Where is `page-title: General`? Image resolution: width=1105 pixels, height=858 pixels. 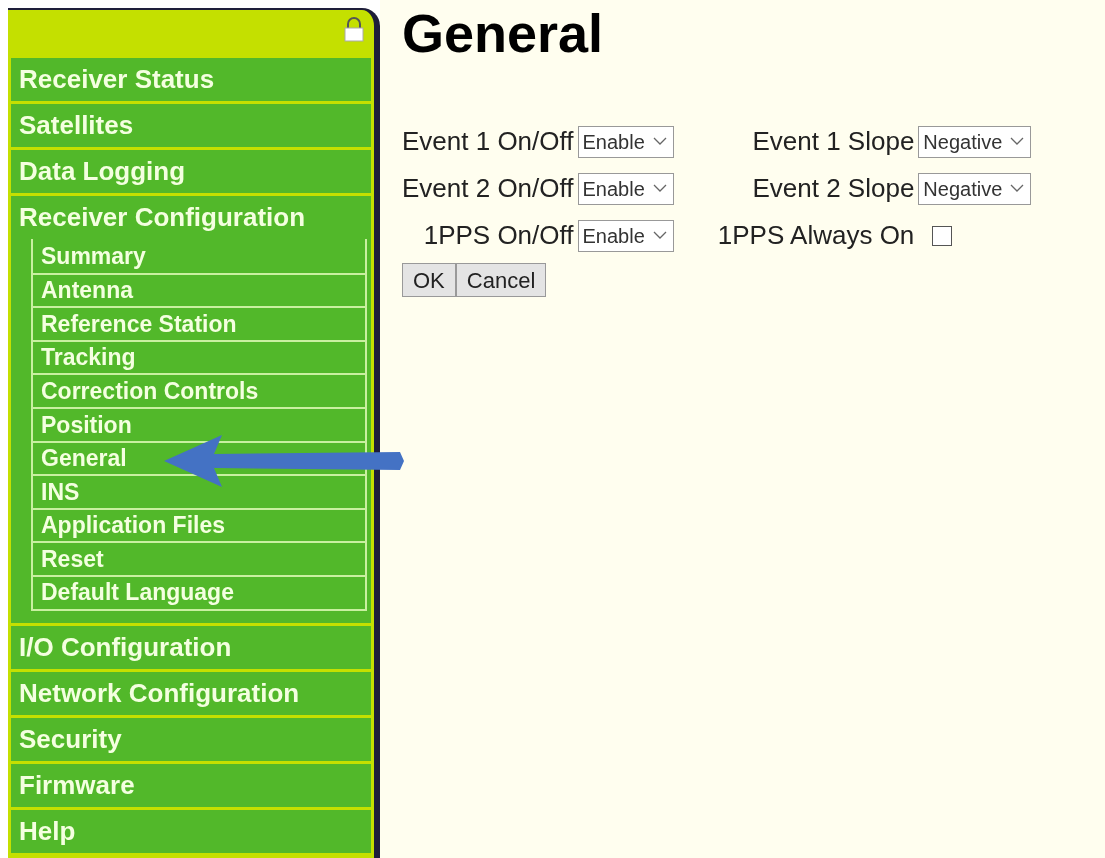
page-title: General is located at coordinates (503, 33).